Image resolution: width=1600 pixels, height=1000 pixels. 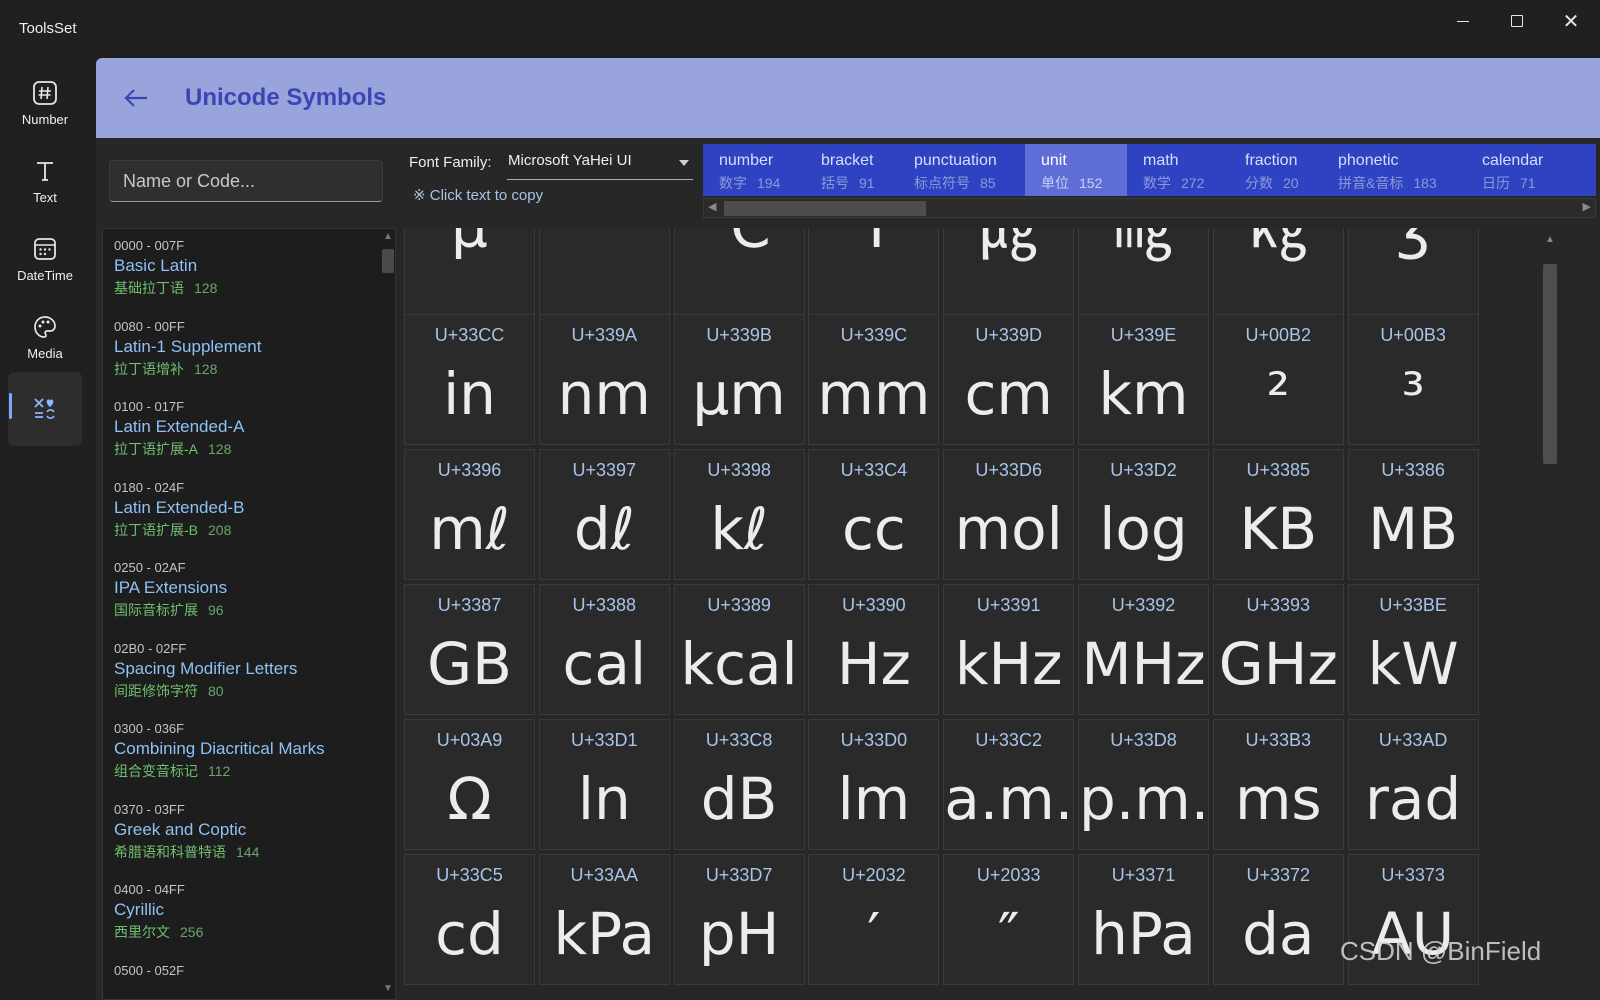 What do you see at coordinates (604, 934) in the screenshot?
I see `symbol-glyph: kPa` at bounding box center [604, 934].